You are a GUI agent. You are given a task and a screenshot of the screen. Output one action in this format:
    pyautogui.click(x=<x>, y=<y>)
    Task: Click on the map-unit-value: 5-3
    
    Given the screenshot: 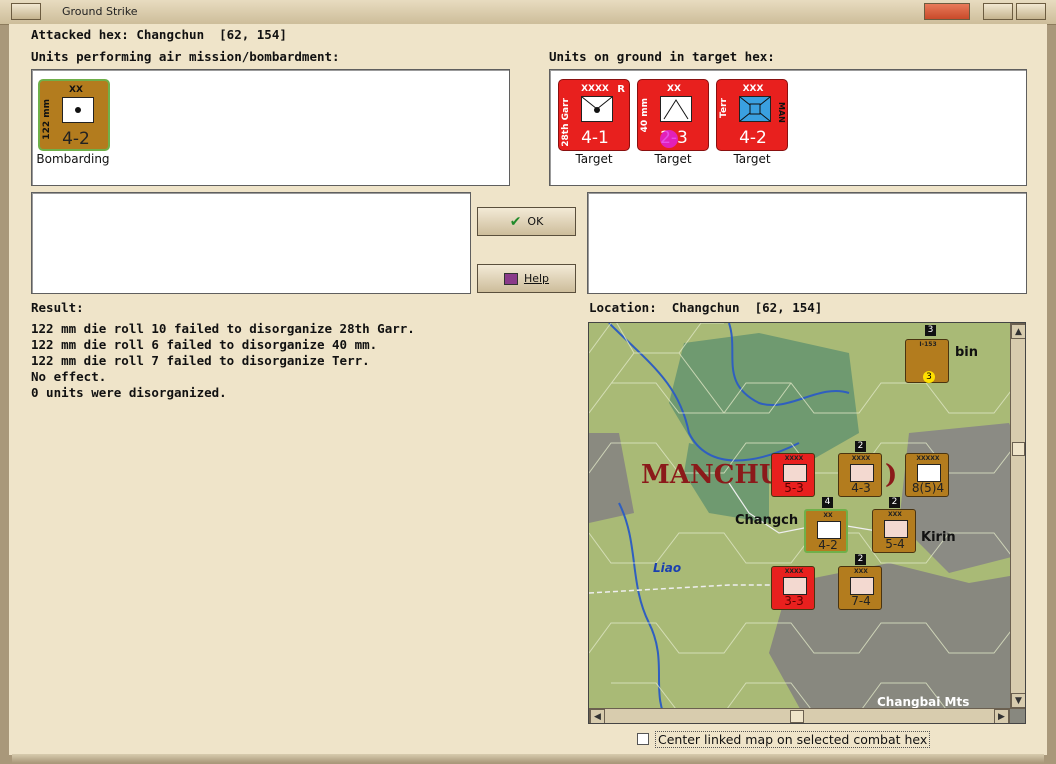 What is the action you would take?
    pyautogui.click(x=794, y=488)
    